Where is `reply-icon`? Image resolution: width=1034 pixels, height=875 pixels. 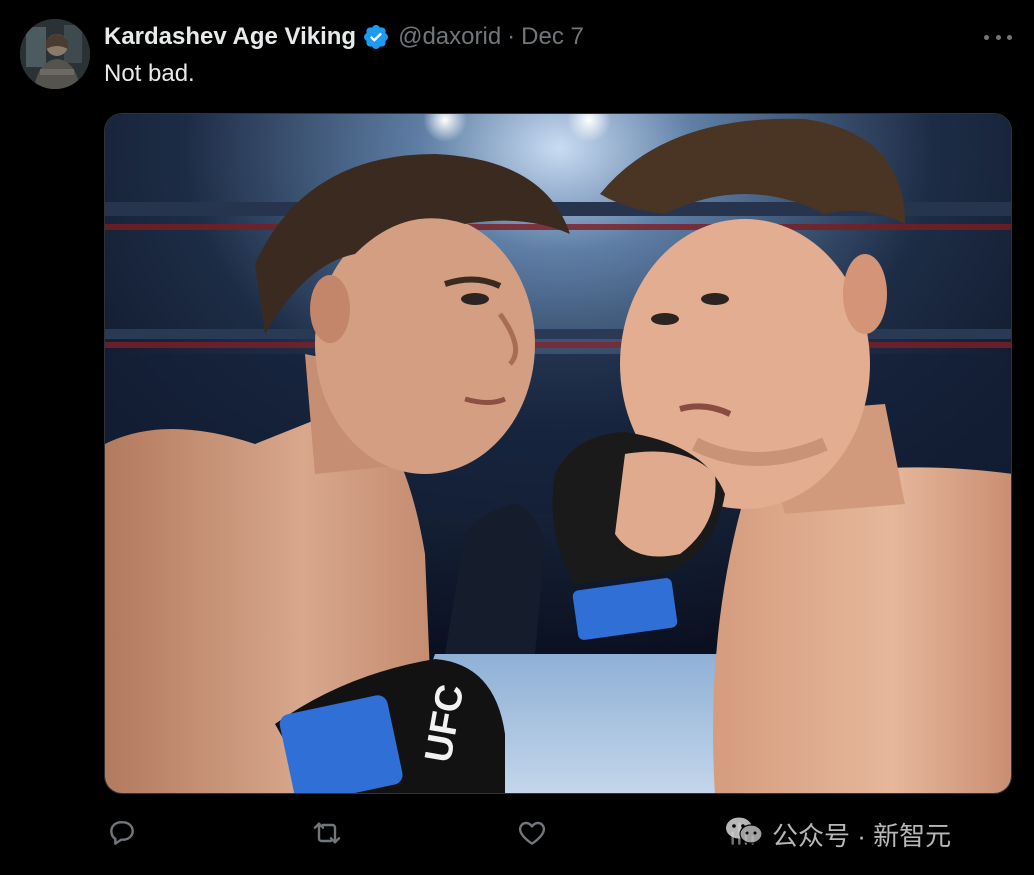
reply-icon is located at coordinates (122, 833).